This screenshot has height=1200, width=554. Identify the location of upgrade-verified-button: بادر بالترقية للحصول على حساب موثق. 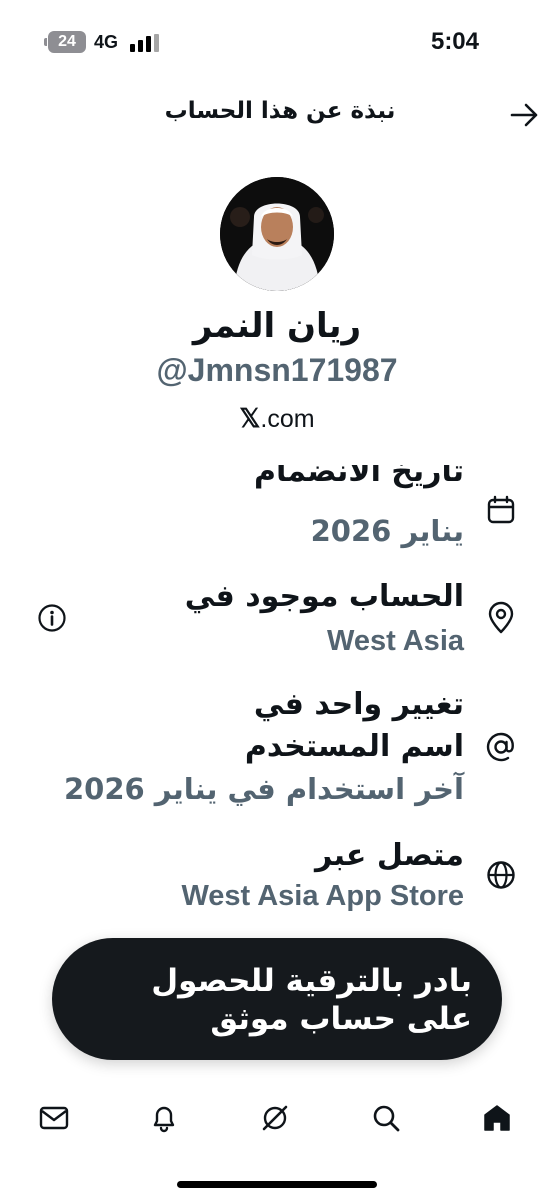
(277, 999).